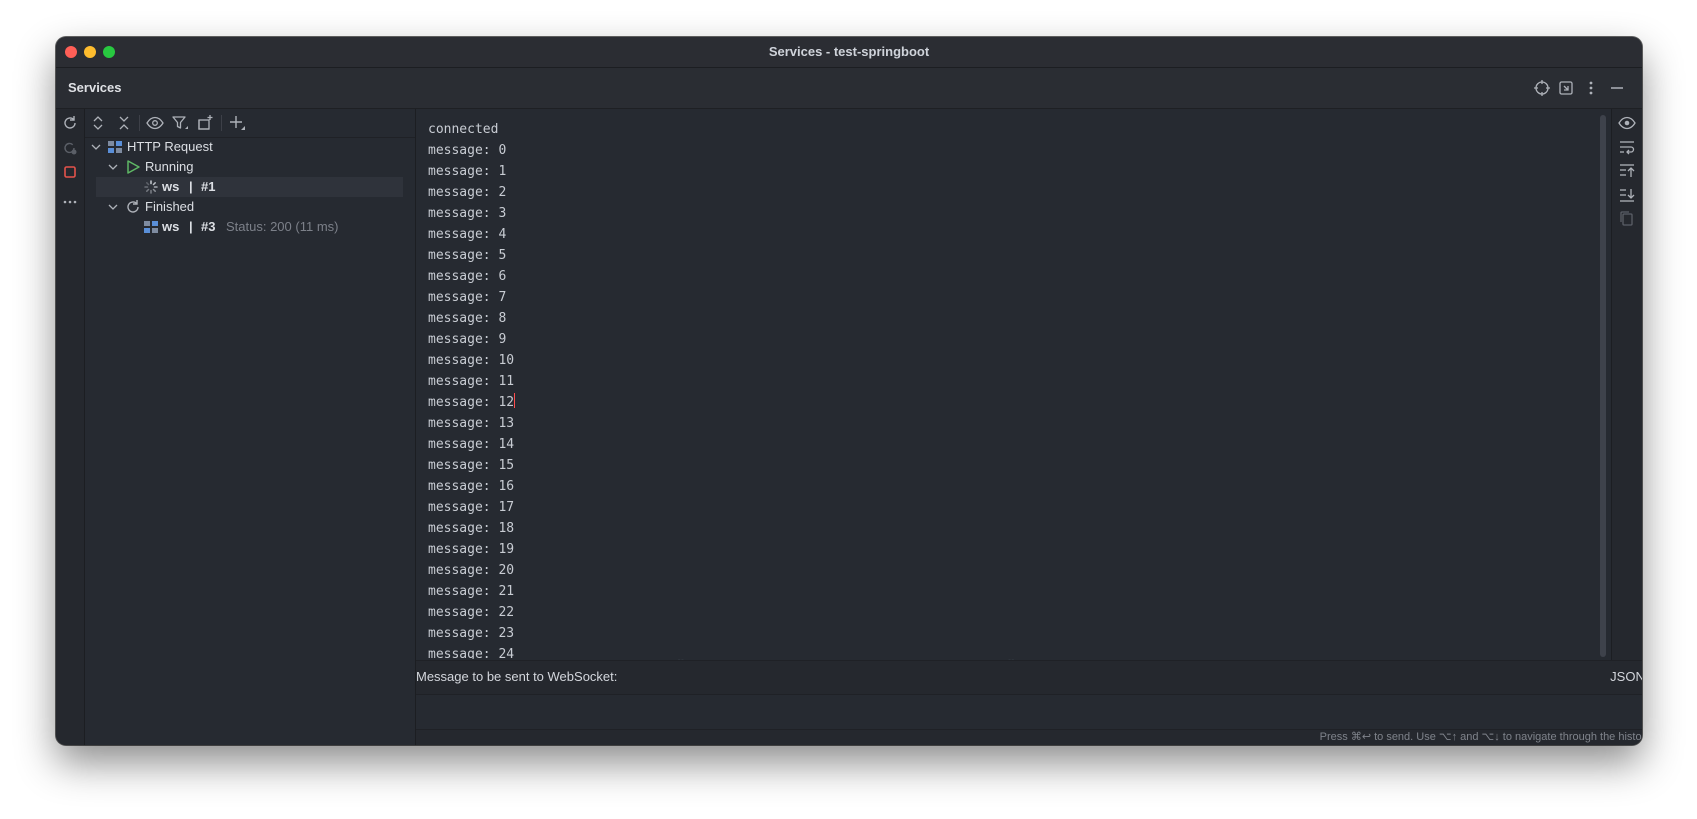  What do you see at coordinates (1626, 427) in the screenshot?
I see `right-action-strip` at bounding box center [1626, 427].